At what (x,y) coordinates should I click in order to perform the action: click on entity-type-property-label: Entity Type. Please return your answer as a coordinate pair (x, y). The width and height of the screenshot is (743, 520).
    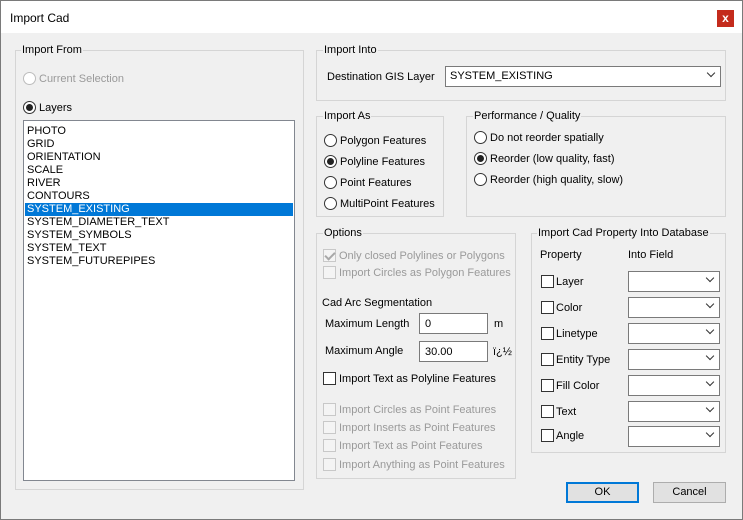
    Looking at the image, I should click on (583, 360).